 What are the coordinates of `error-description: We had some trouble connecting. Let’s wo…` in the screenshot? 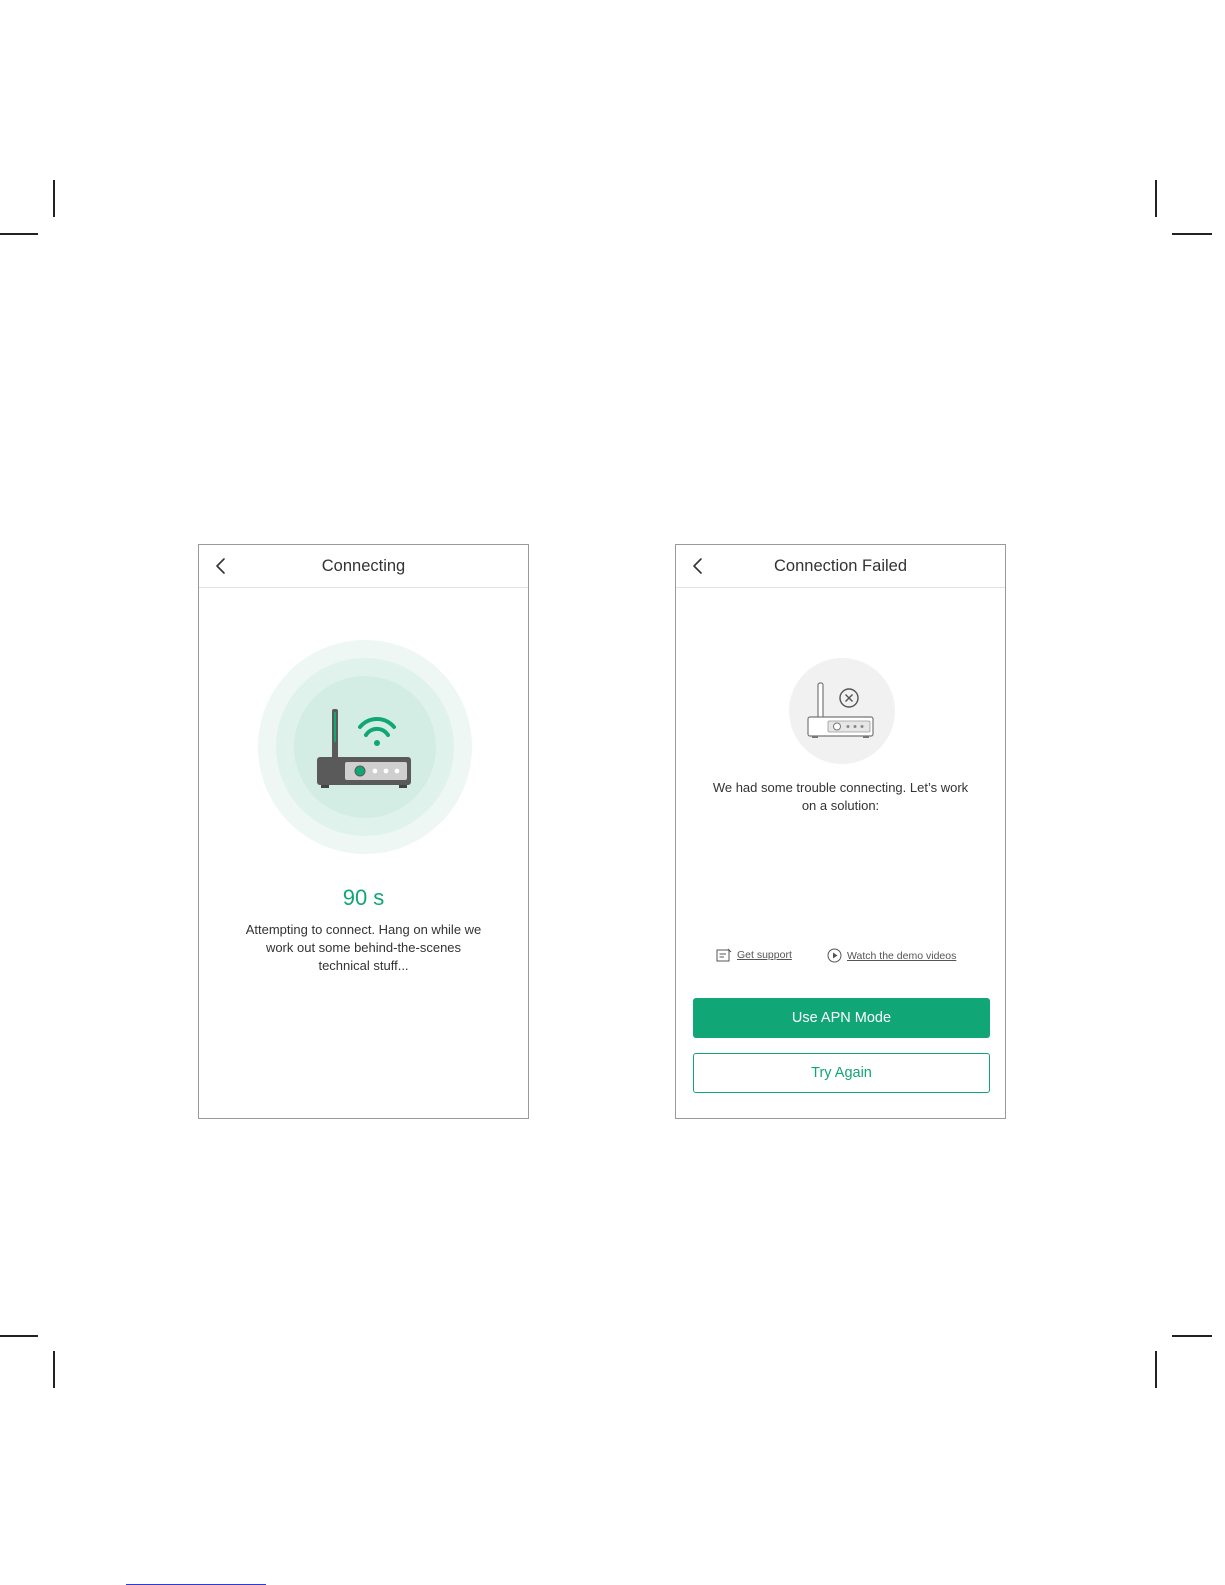 It's located at (840, 796).